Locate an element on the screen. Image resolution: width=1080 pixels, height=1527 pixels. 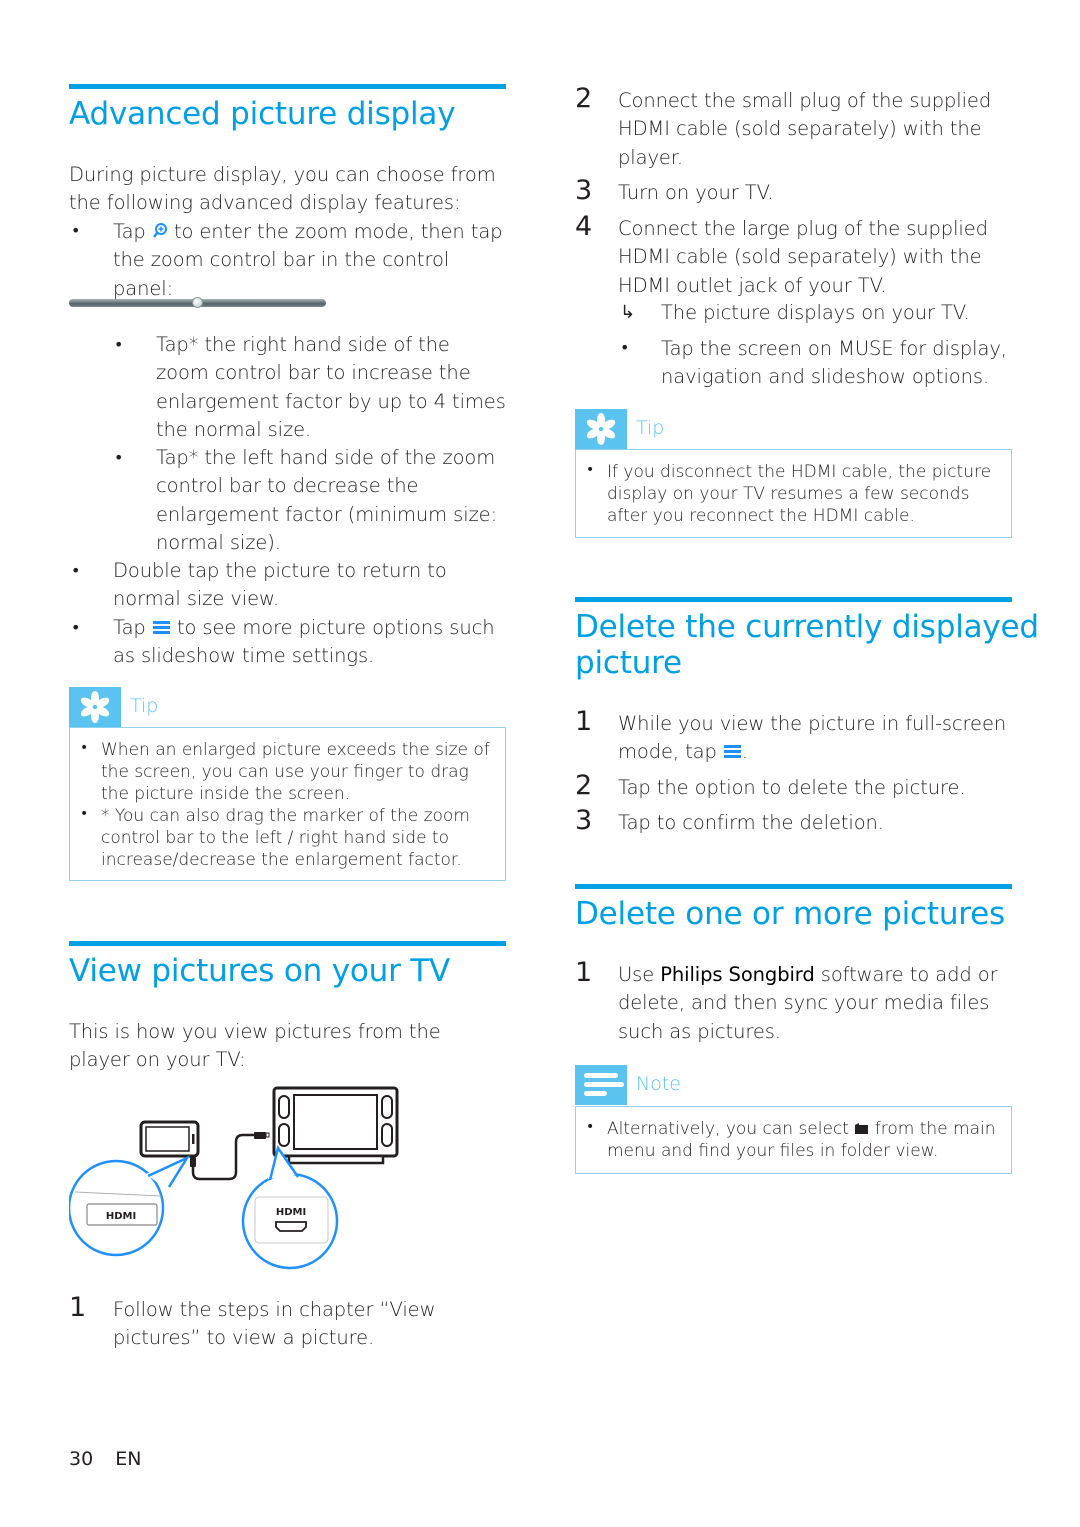
note-lines-icon is located at coordinates (604, 1084).